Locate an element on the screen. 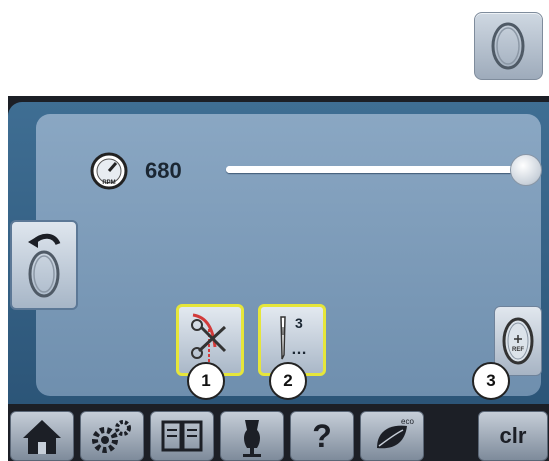 This screenshot has height=461, width=549. hoop-back-icon is located at coordinates (44, 265).